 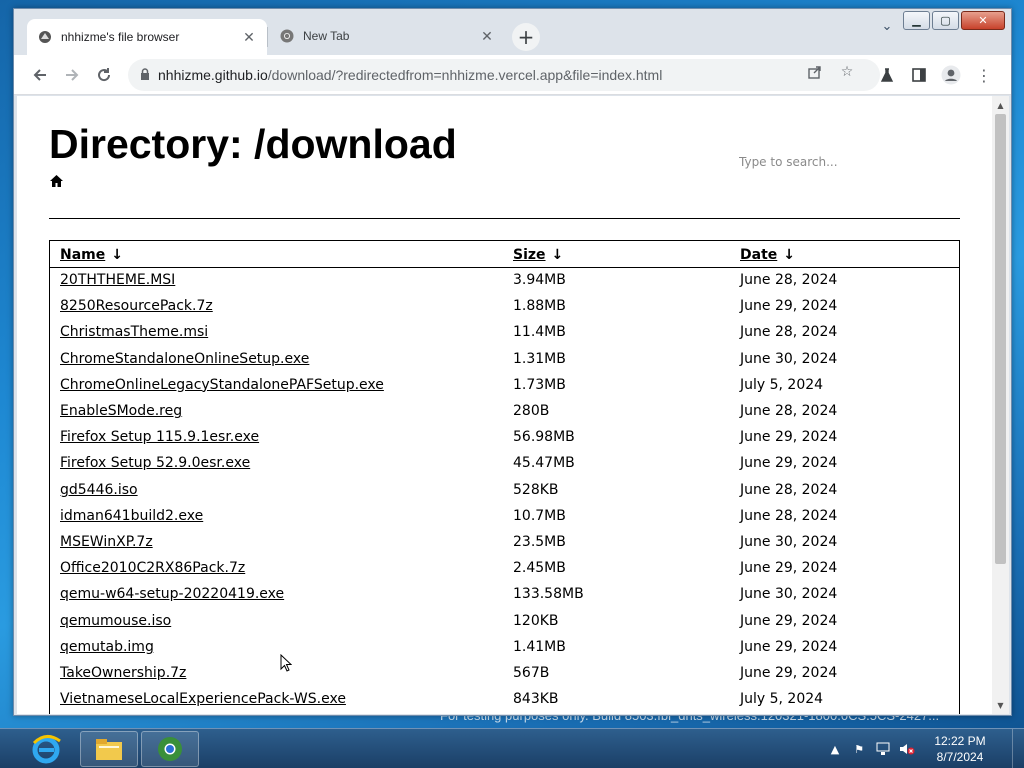 What do you see at coordinates (539, 515) in the screenshot?
I see `file-size: 10.7MB` at bounding box center [539, 515].